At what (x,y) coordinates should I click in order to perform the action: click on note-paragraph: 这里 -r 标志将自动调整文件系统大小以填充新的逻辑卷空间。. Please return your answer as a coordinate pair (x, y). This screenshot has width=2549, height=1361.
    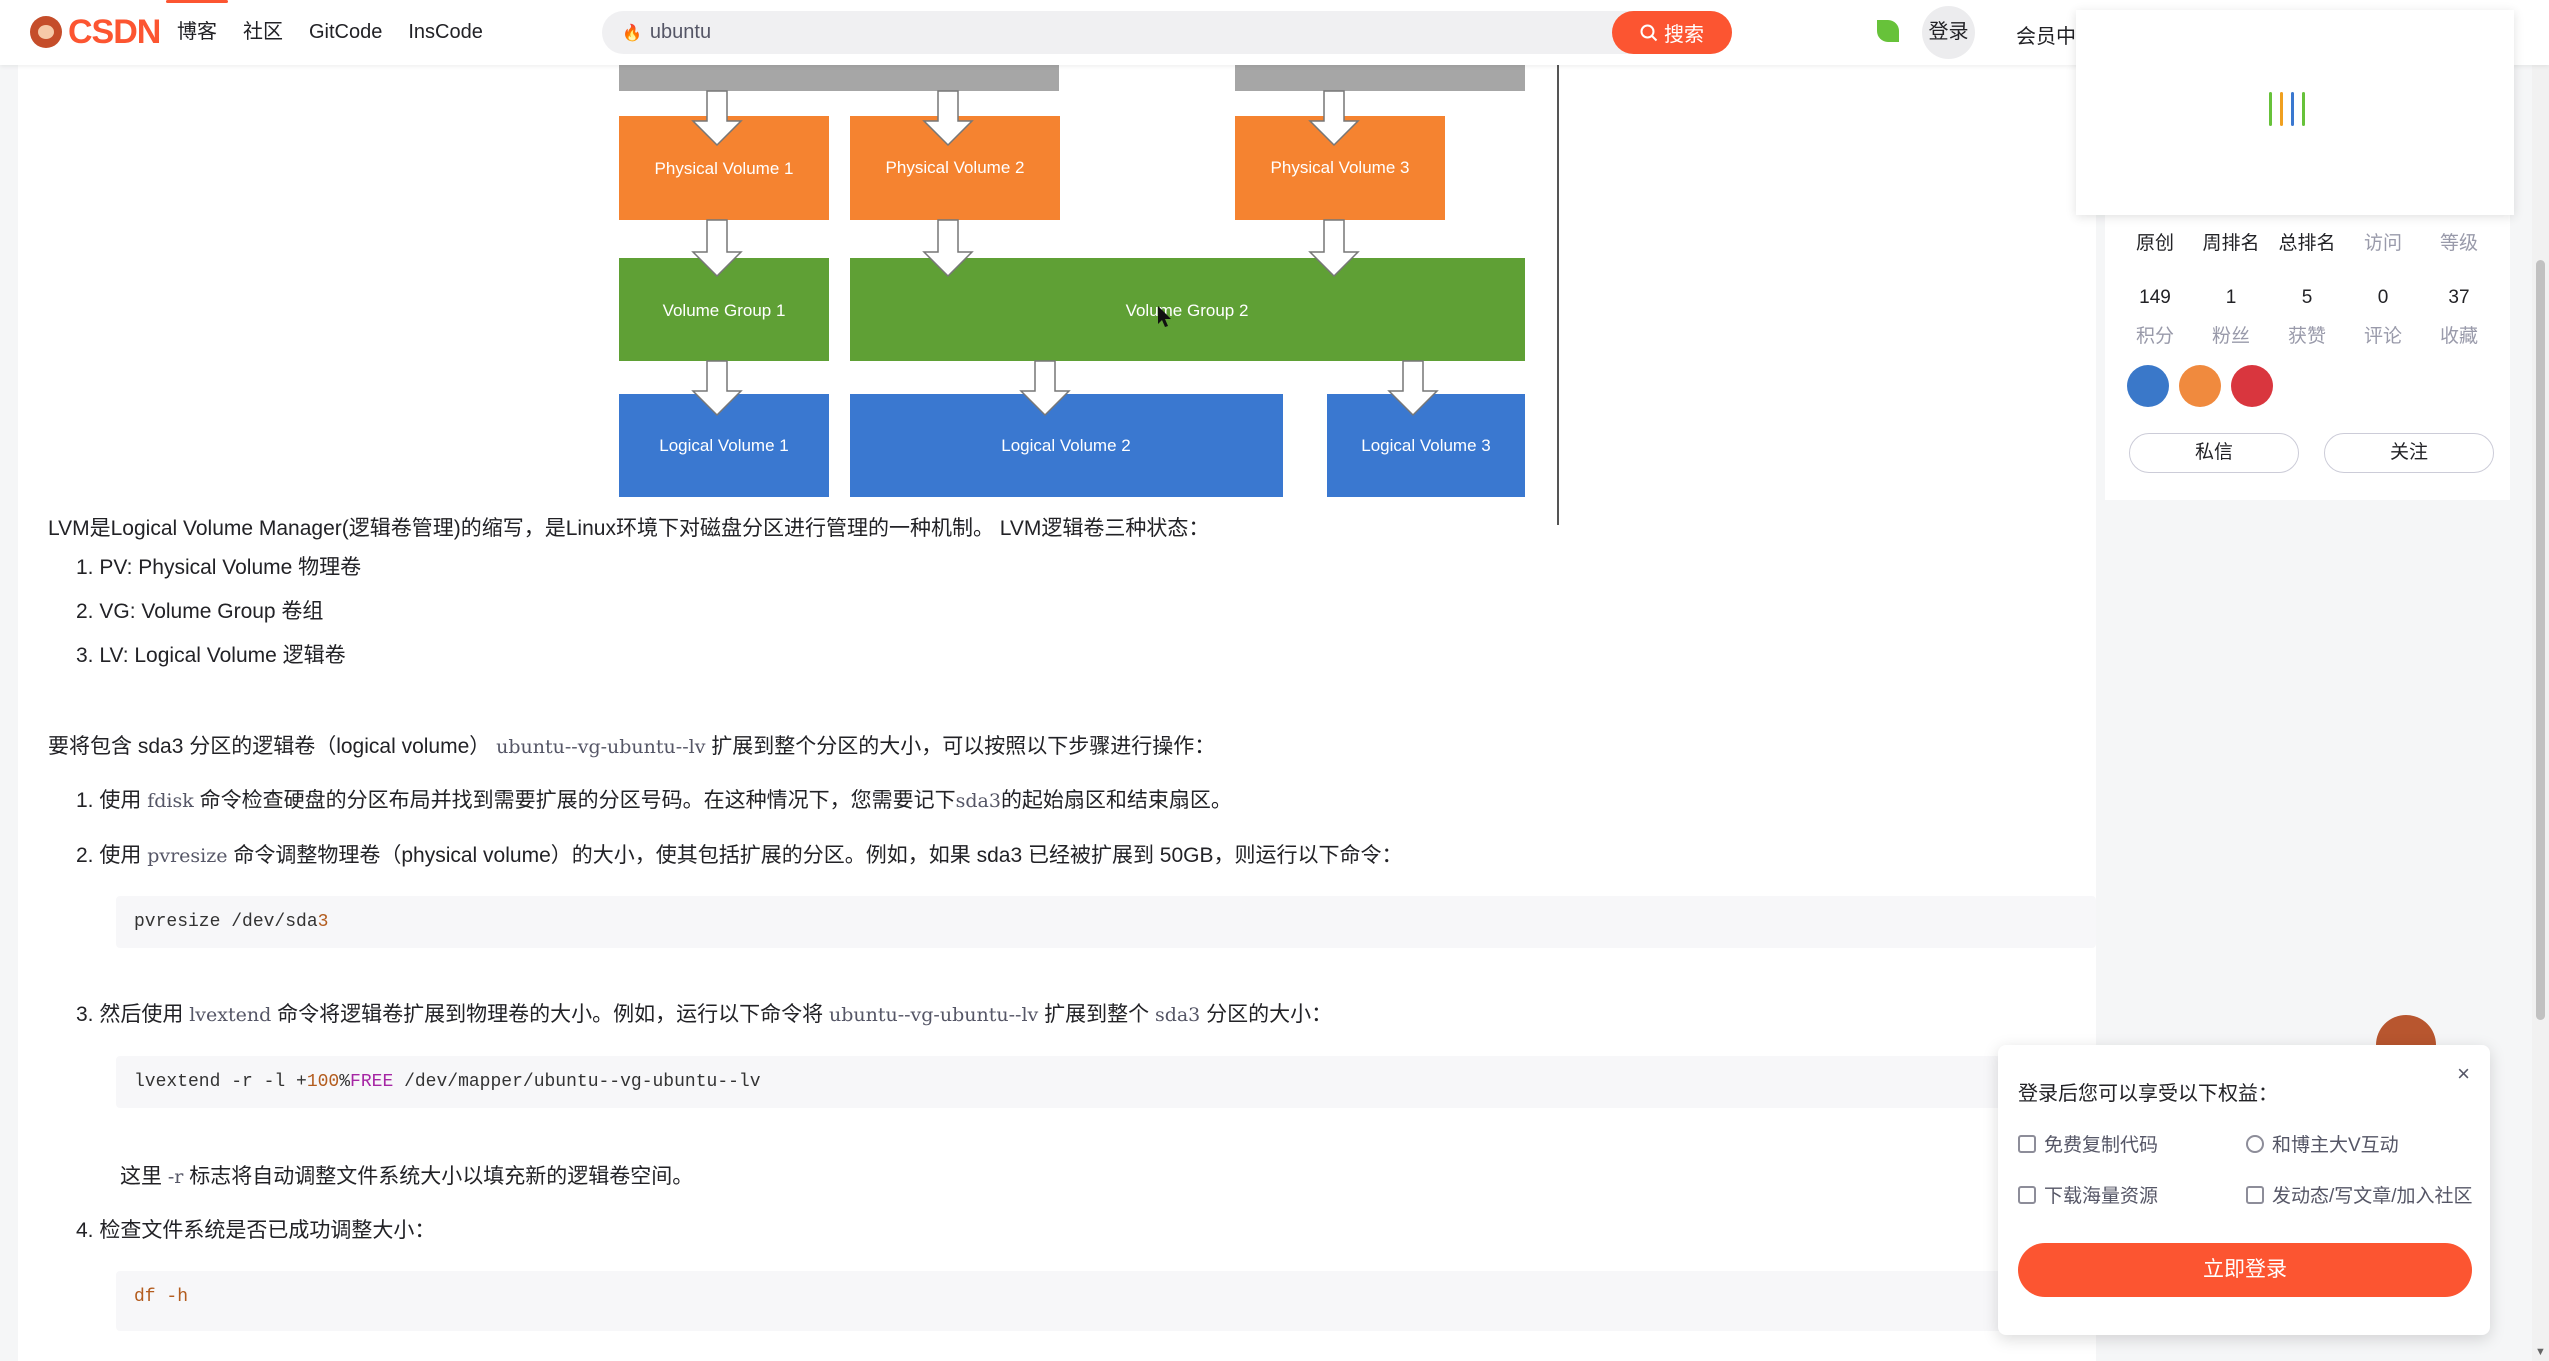
    Looking at the image, I should click on (406, 1177).